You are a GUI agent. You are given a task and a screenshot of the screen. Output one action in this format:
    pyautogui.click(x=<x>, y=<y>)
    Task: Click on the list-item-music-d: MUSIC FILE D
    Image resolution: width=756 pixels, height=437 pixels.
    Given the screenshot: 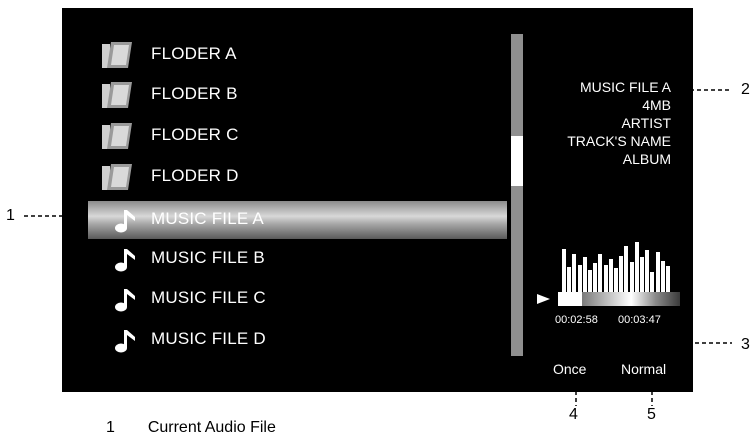 What is the action you would take?
    pyautogui.click(x=285, y=340)
    